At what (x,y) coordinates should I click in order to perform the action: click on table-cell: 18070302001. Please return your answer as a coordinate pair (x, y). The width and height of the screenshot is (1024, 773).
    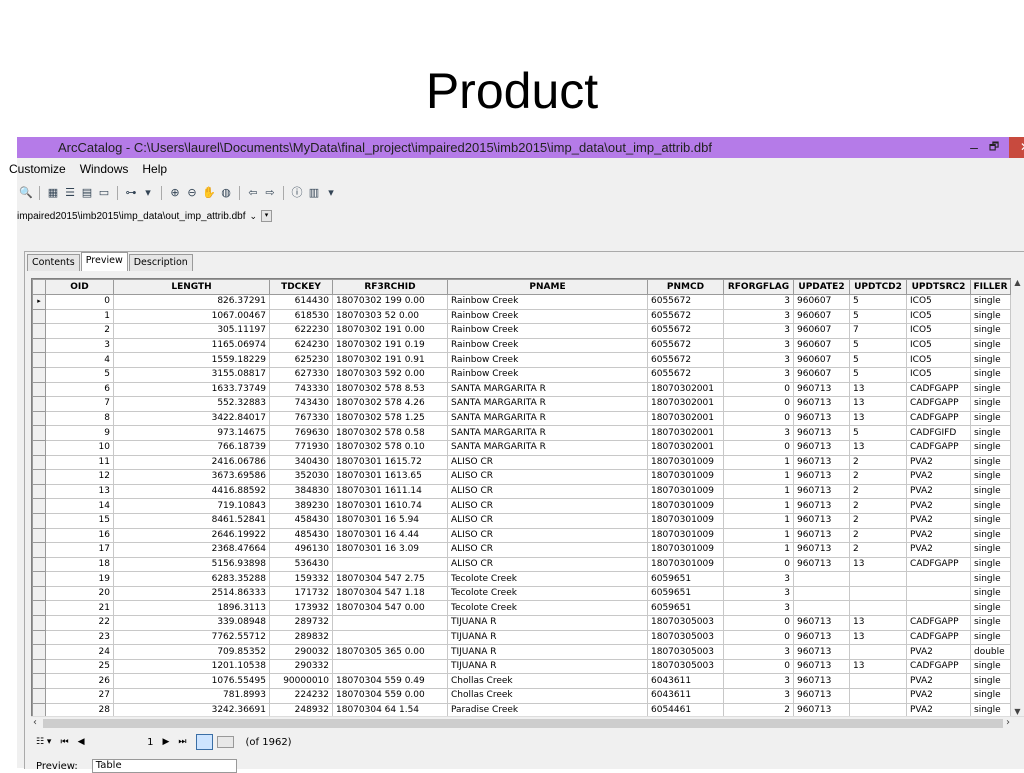
    Looking at the image, I should click on (685, 447).